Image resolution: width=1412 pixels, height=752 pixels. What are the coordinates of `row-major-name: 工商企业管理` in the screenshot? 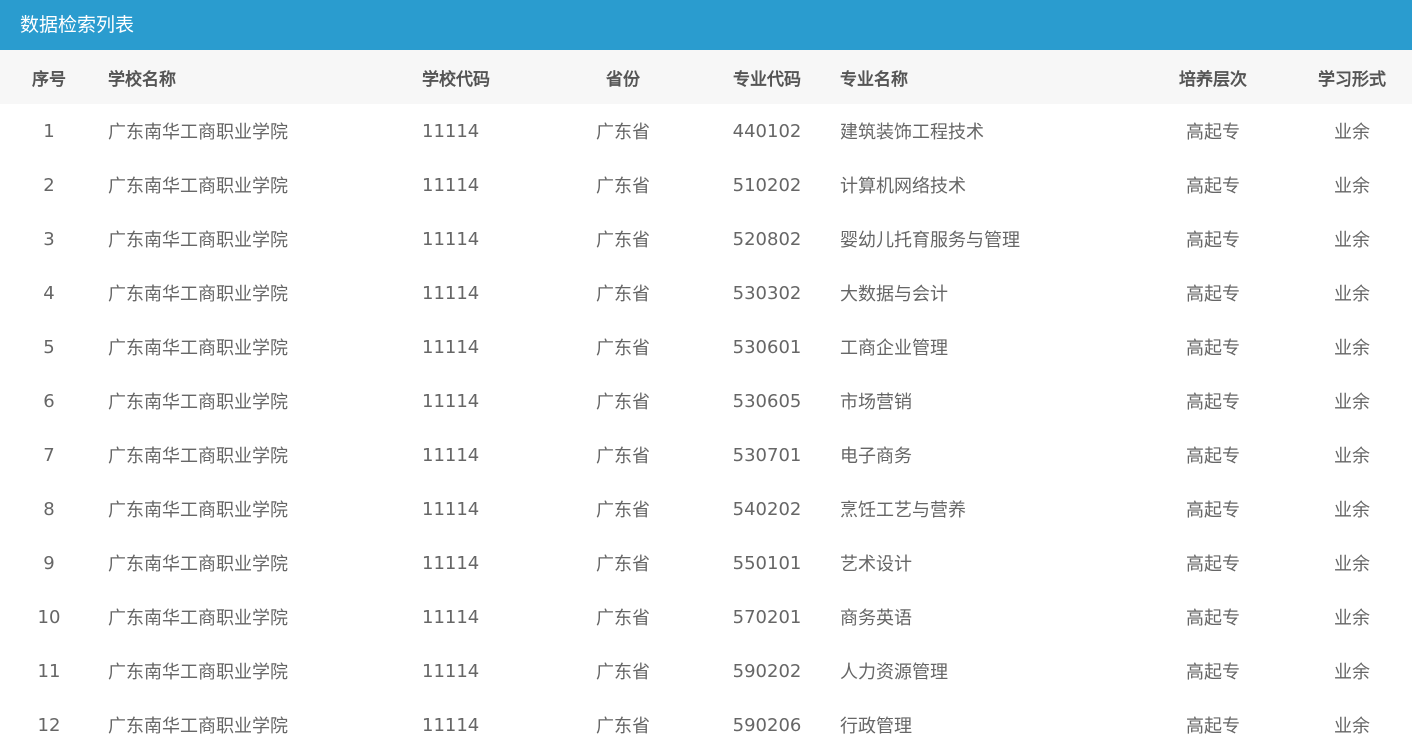 It's located at (894, 348).